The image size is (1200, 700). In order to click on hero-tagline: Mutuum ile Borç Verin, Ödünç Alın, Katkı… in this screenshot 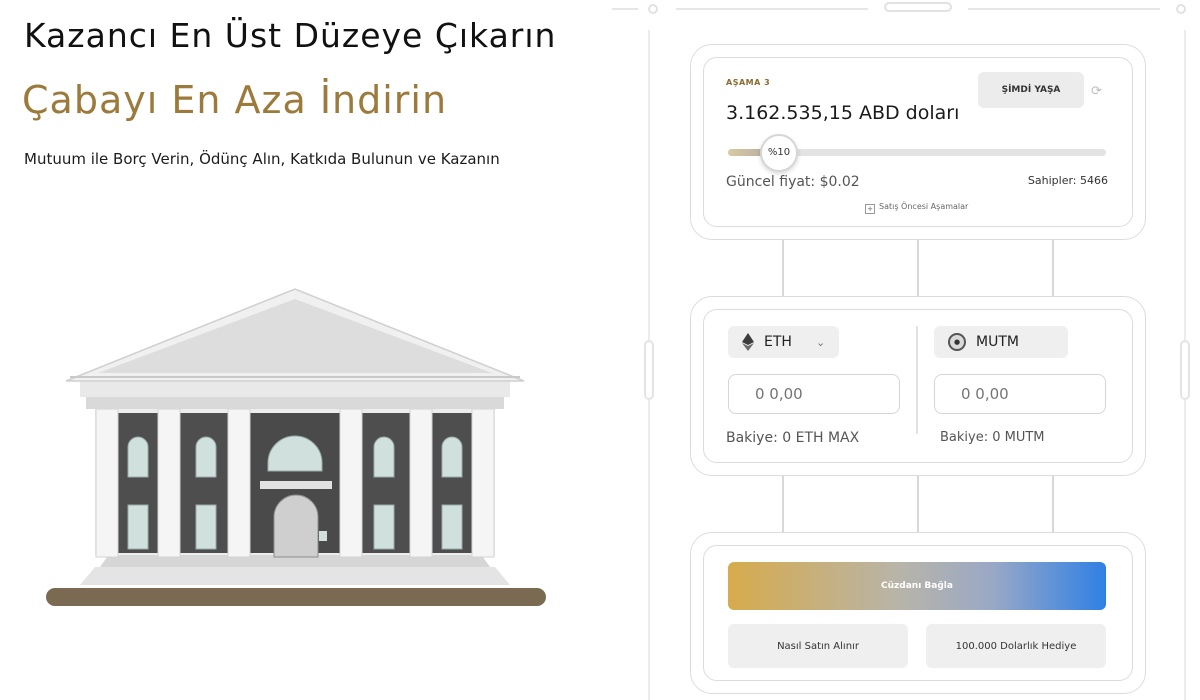, I will do `click(262, 159)`.